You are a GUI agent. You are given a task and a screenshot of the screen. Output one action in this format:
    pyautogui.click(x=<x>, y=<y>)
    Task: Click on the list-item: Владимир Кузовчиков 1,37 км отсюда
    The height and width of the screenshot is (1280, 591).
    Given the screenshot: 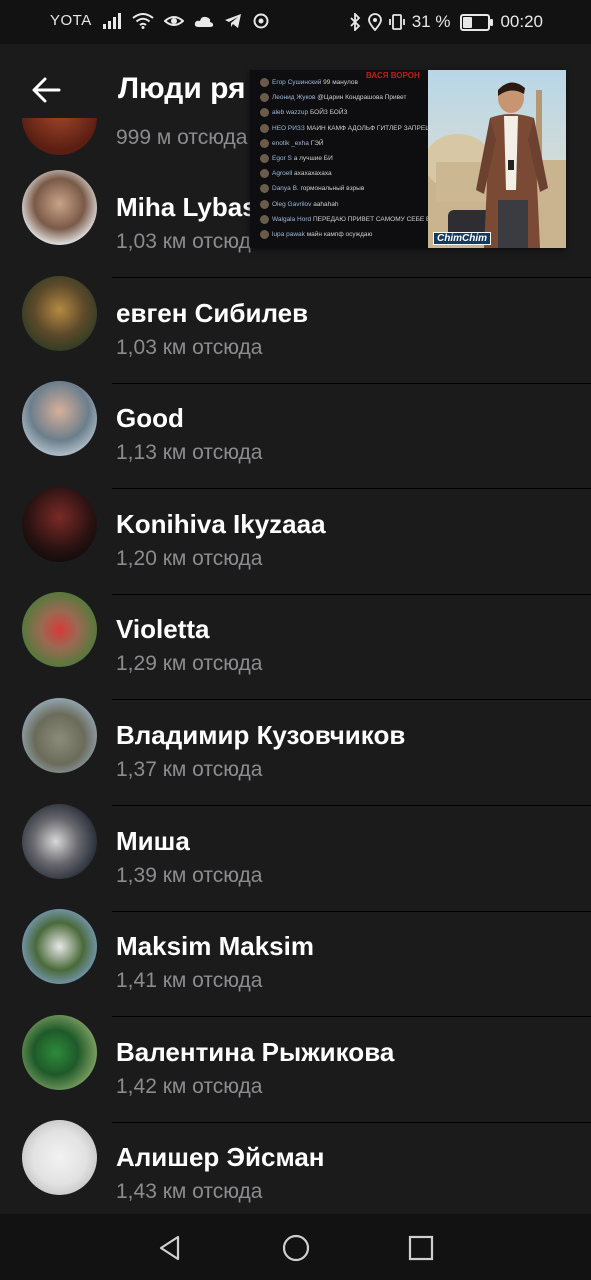 What is the action you would take?
    pyautogui.click(x=295, y=741)
    